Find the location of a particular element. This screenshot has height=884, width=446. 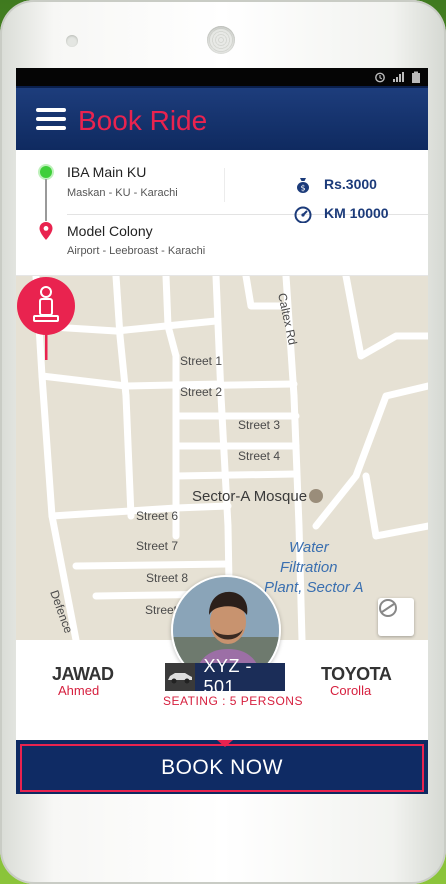

gps-locate-icon is located at coordinates (388, 608).